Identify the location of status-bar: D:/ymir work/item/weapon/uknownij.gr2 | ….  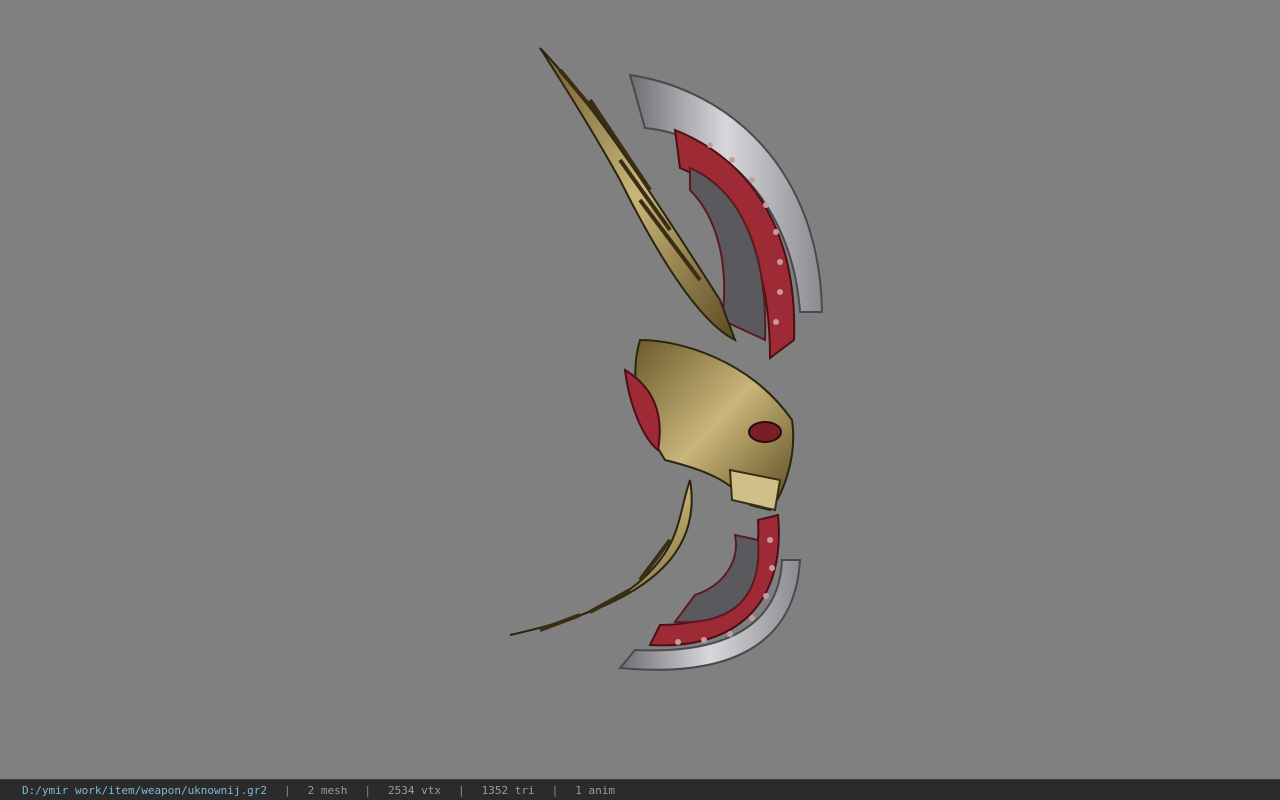
(640, 789).